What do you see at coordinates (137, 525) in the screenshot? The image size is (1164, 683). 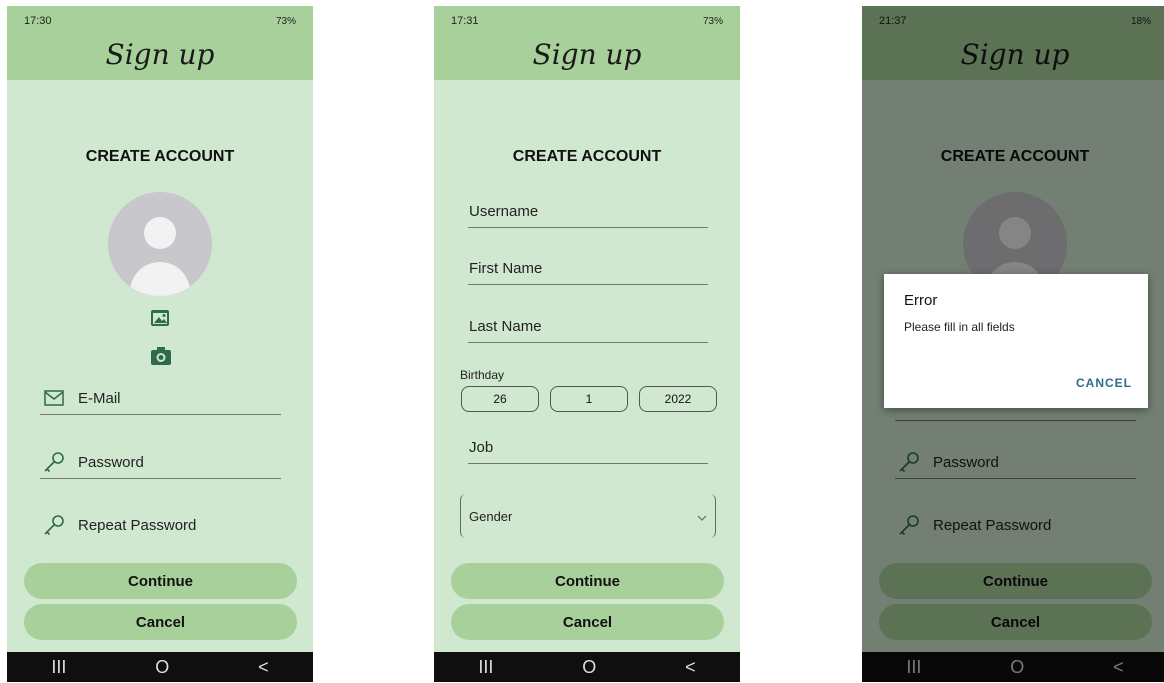 I see `repeat-password-placeholder: Repeat Password` at bounding box center [137, 525].